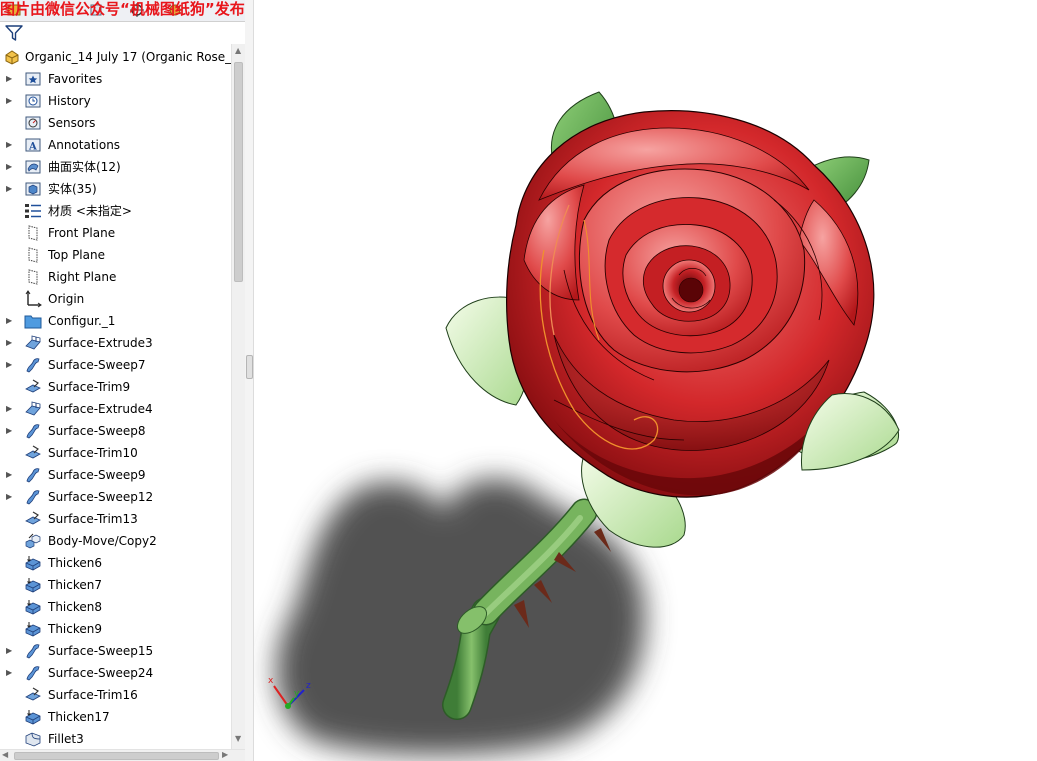 The height and width of the screenshot is (761, 1037). Describe the element at coordinates (115, 145) in the screenshot. I see `tree-item: ▶ A Annotations` at that location.